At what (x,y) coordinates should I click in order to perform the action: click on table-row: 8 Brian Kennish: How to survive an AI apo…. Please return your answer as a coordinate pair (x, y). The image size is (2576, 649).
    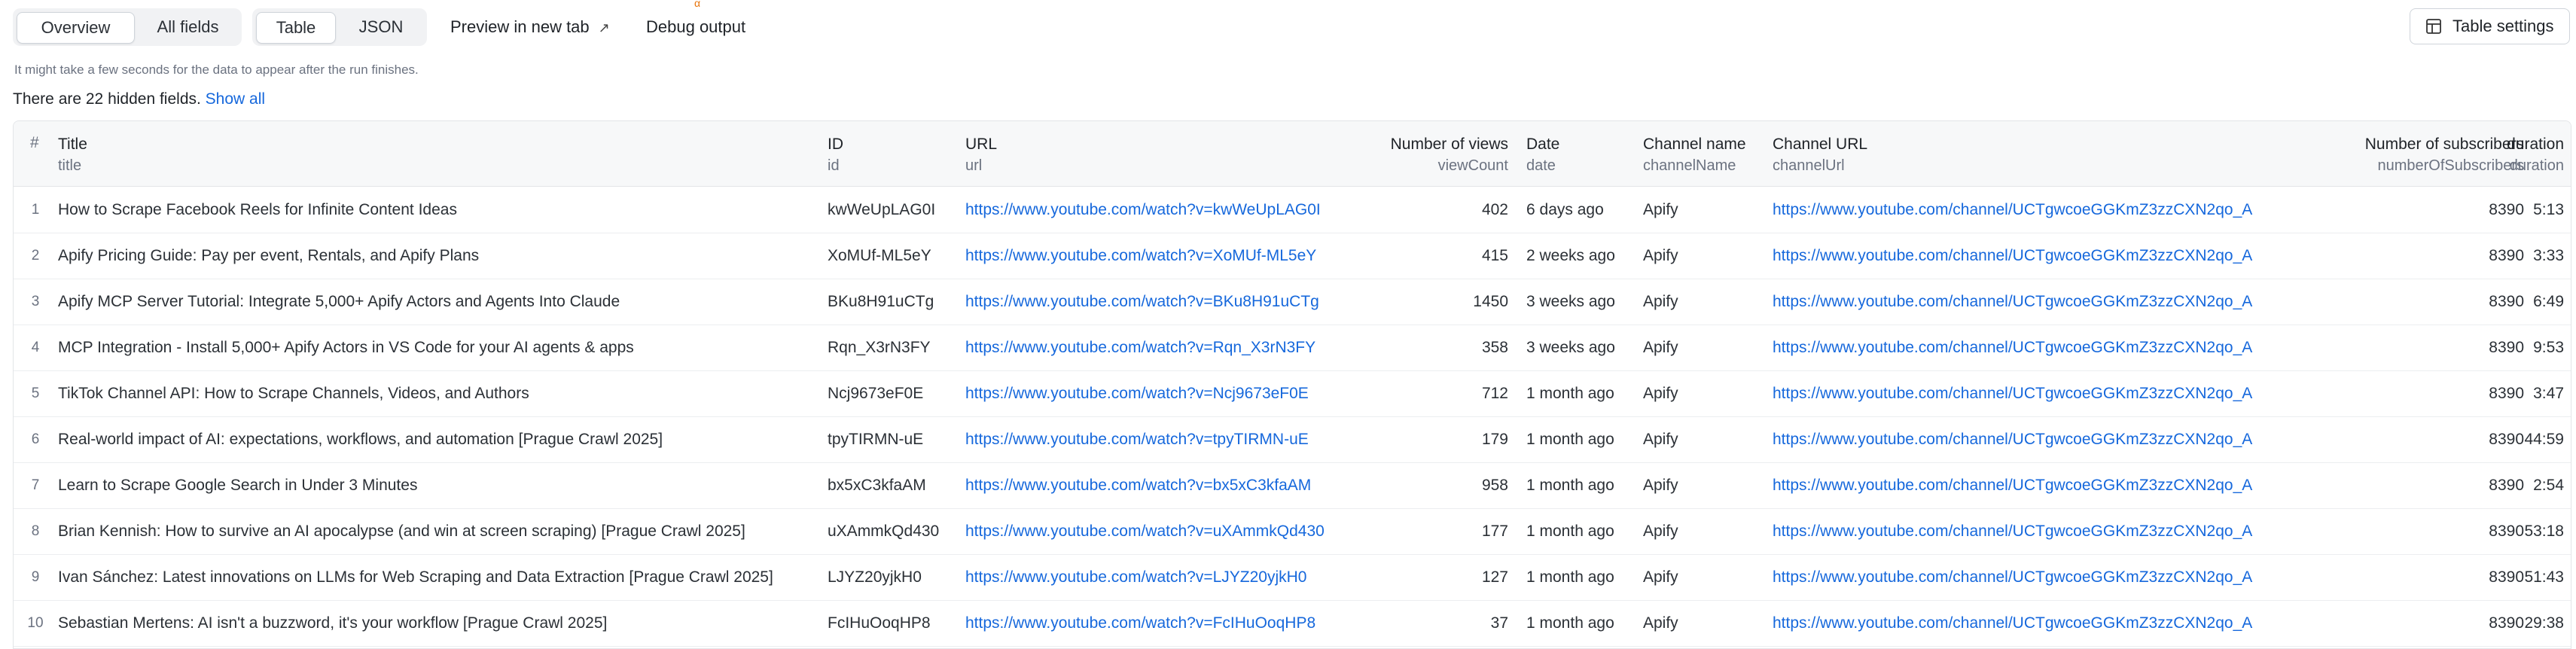
    Looking at the image, I should click on (1292, 531).